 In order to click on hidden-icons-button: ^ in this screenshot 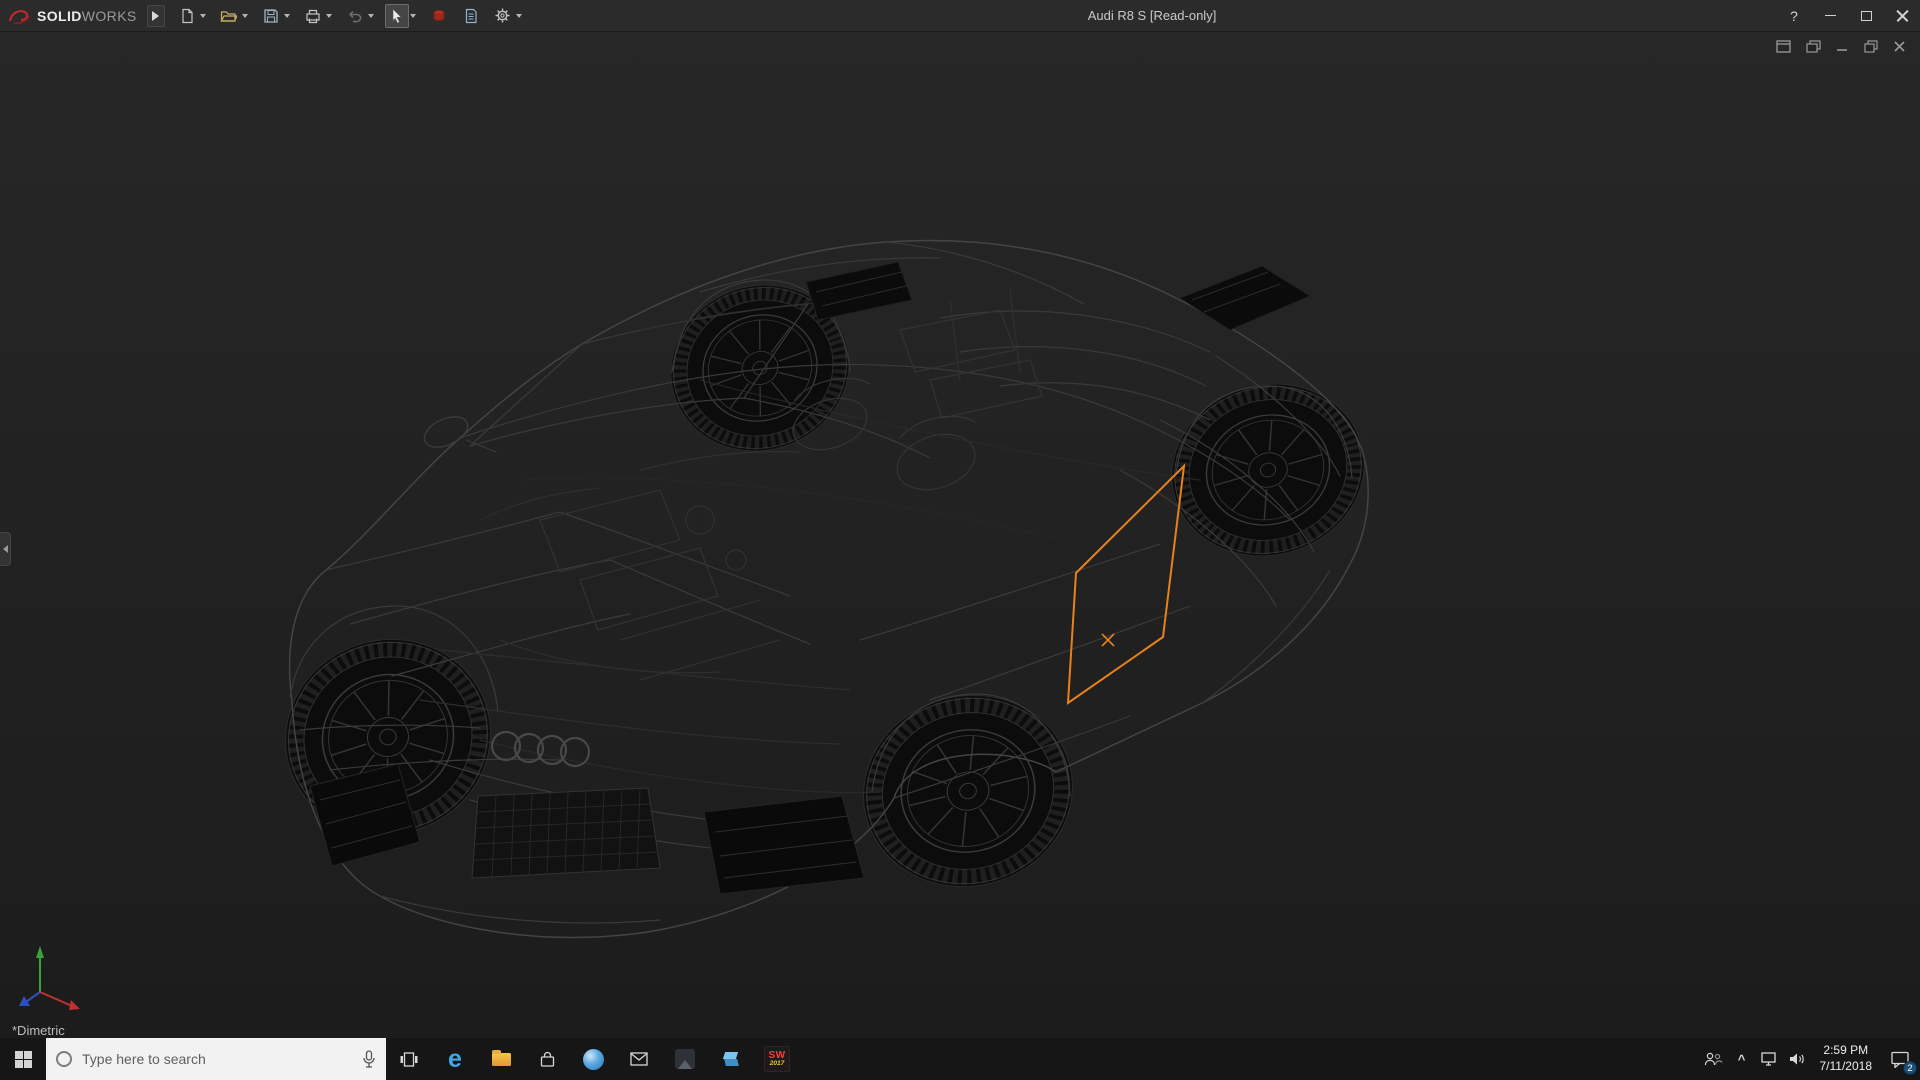, I will do `click(1742, 1059)`.